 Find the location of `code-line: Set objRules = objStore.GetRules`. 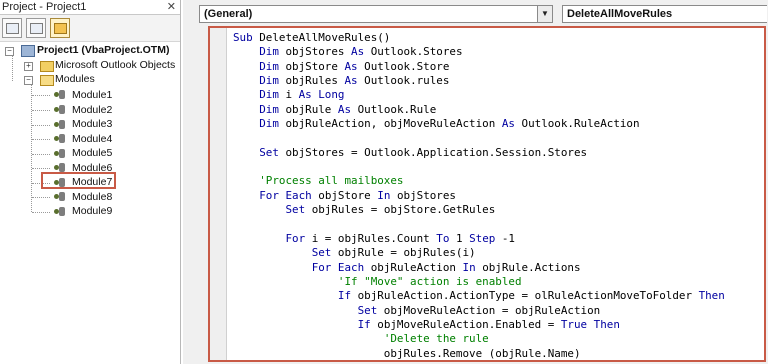

code-line: Set objRules = objStore.GetRules is located at coordinates (498, 210).